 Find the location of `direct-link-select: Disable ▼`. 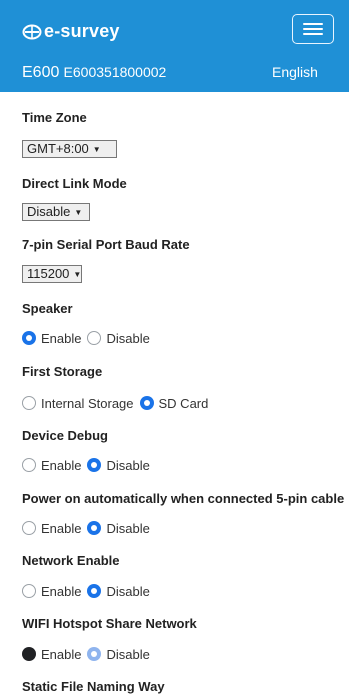

direct-link-select: Disable ▼ is located at coordinates (56, 212).